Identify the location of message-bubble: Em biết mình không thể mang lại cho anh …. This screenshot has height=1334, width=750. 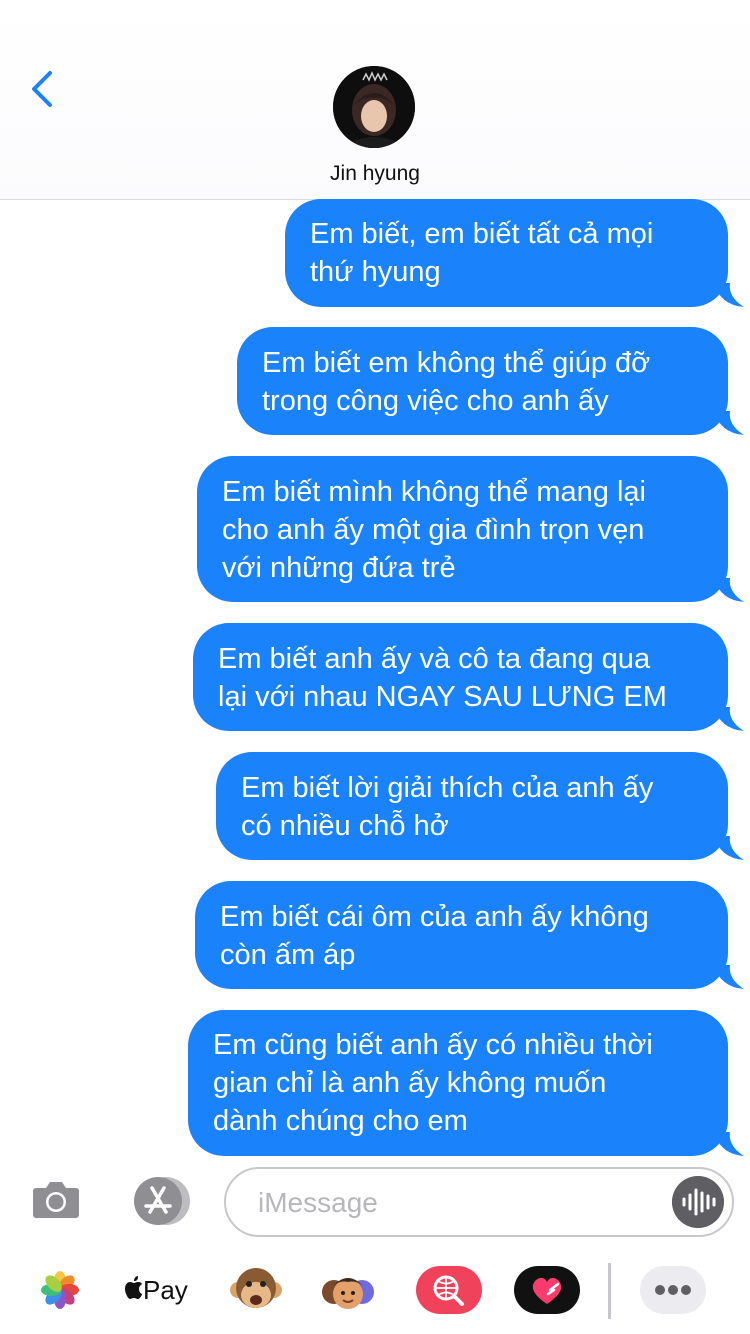
(462, 529).